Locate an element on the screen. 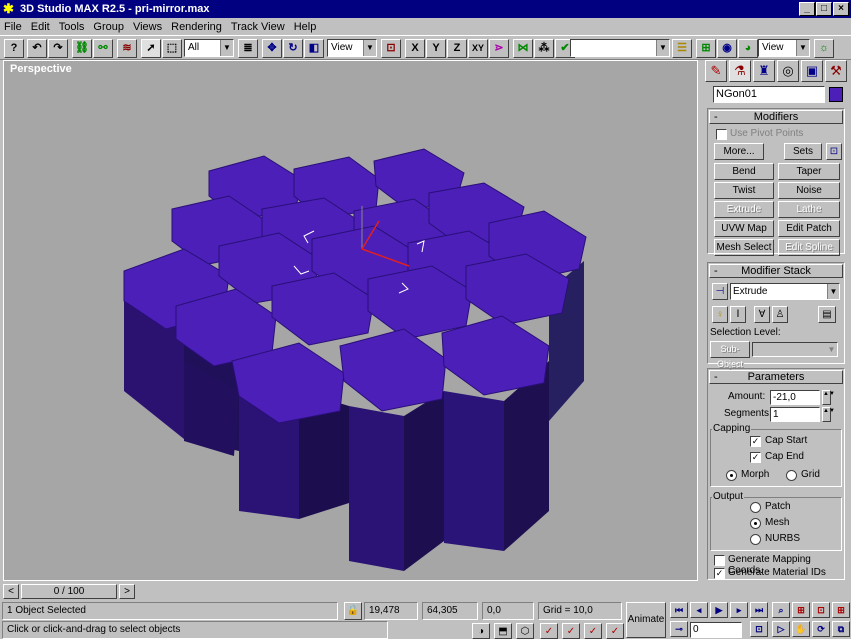 The width and height of the screenshot is (851, 639). window-crossing-icon: ✓ is located at coordinates (615, 631).